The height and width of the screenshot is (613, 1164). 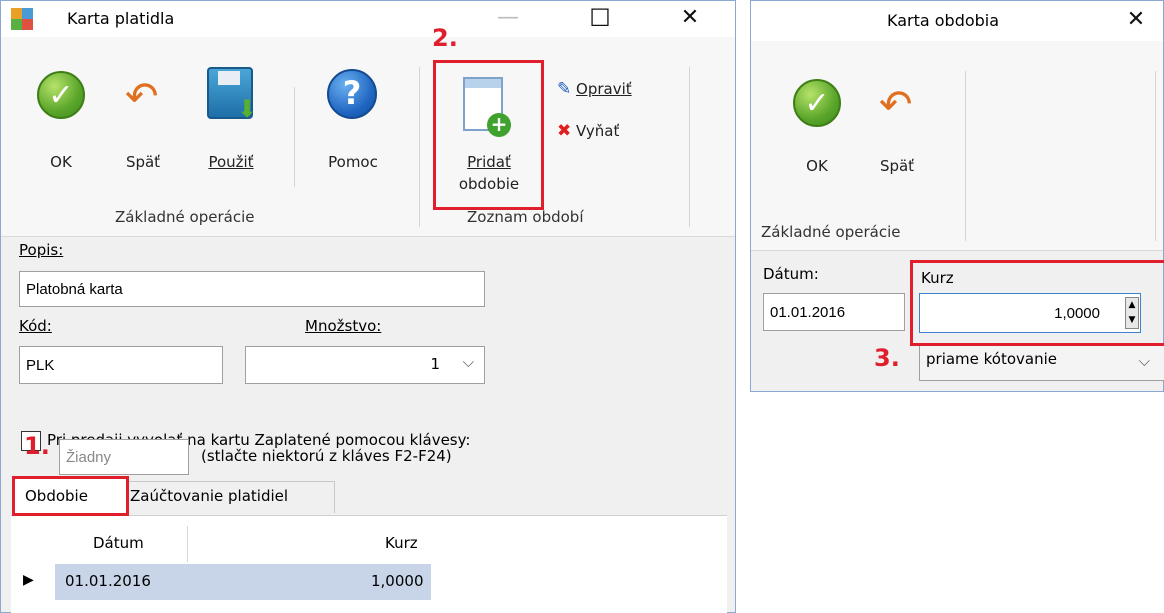 I want to click on window-title: Karta platidla, so click(x=121, y=18).